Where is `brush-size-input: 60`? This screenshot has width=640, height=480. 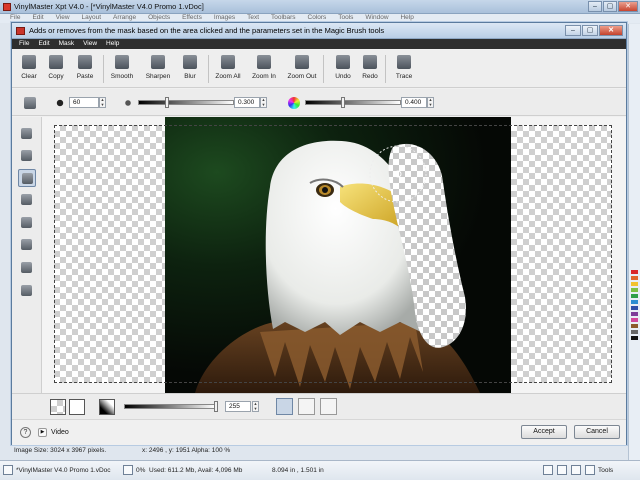
brush-size-input: 60 is located at coordinates (84, 102).